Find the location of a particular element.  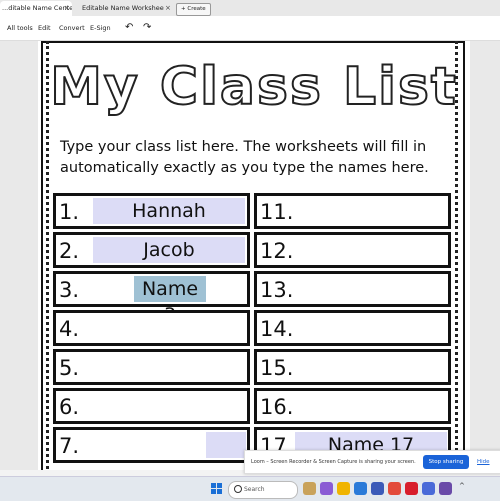

row-number: 15. is located at coordinates (277, 368).